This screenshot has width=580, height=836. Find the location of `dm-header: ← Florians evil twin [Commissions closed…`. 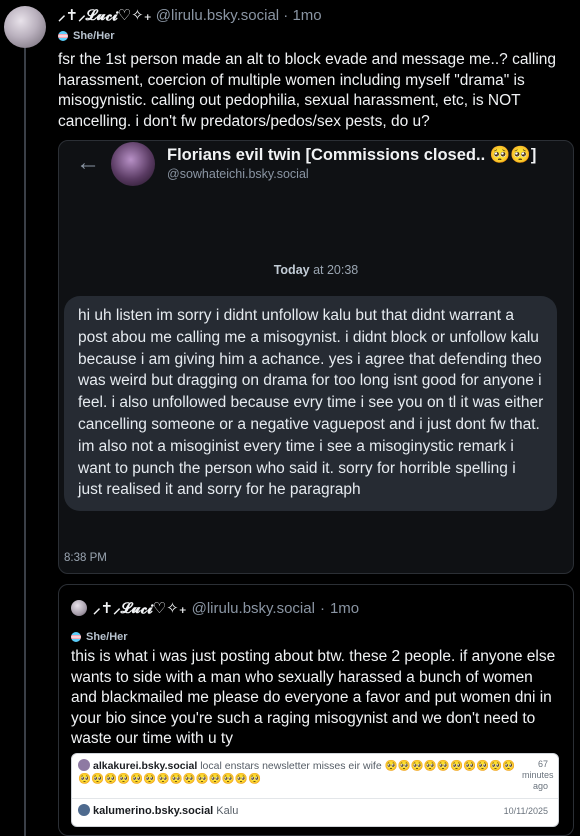

dm-header: ← Florians evil twin [Commissions closed… is located at coordinates (316, 167).